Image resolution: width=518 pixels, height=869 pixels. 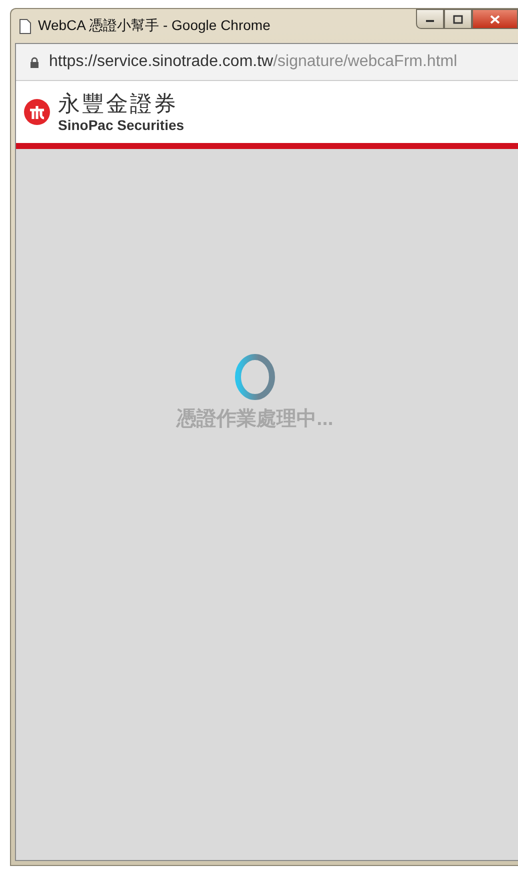 What do you see at coordinates (25, 26) in the screenshot?
I see `page-icon` at bounding box center [25, 26].